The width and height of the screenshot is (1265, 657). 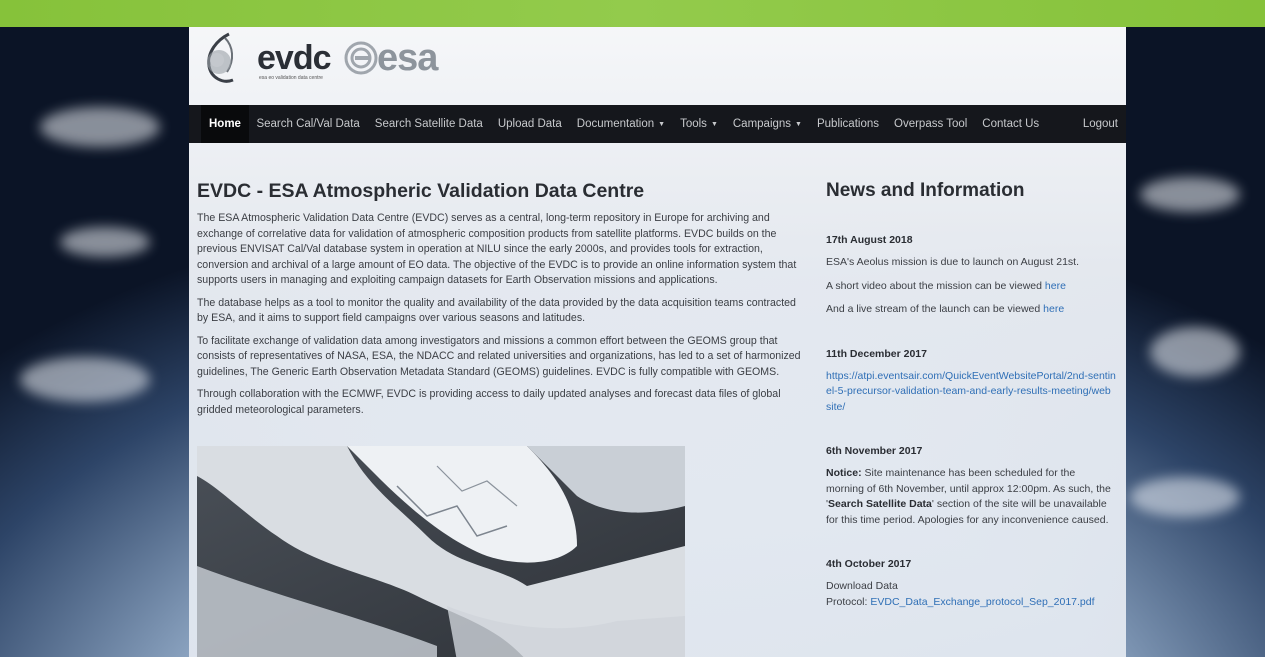 I want to click on livestream-here-link: here, so click(x=1053, y=309).